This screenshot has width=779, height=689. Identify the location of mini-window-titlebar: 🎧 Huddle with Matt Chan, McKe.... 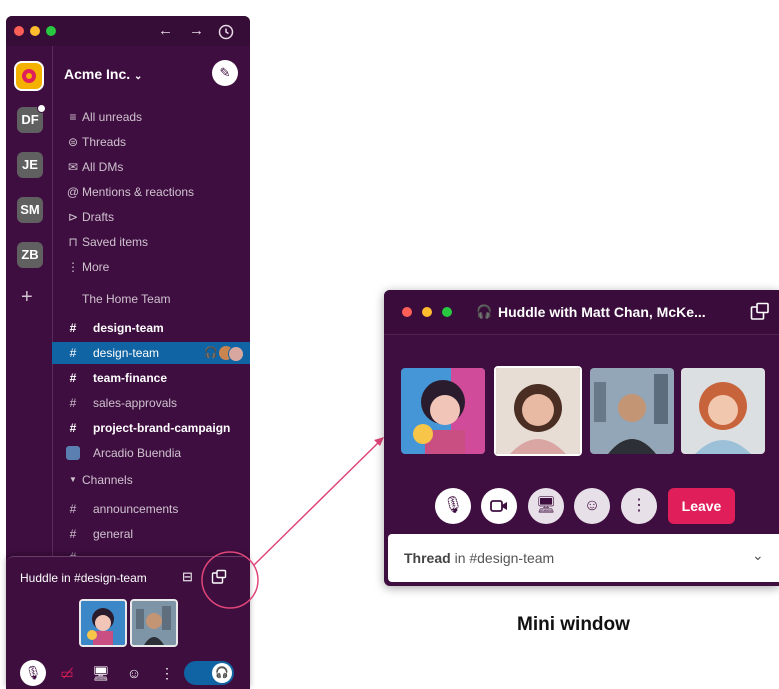
(581, 312).